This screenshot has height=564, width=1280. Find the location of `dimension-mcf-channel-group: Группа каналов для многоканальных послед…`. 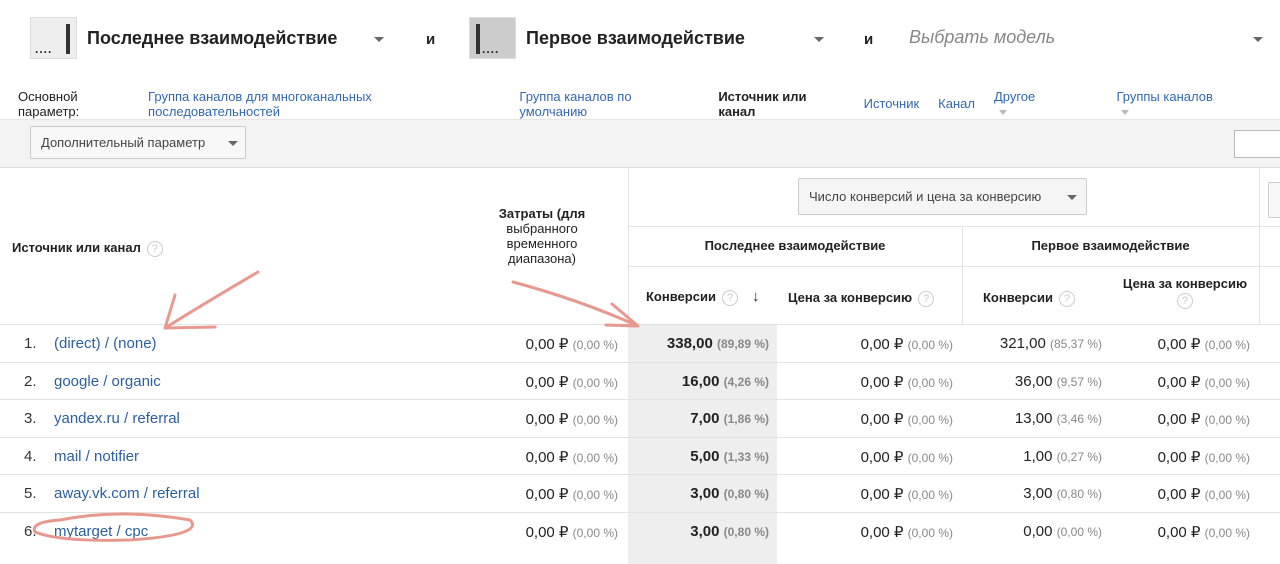

dimension-mcf-channel-group: Группа каналов для многоканальных послед… is located at coordinates (324, 104).